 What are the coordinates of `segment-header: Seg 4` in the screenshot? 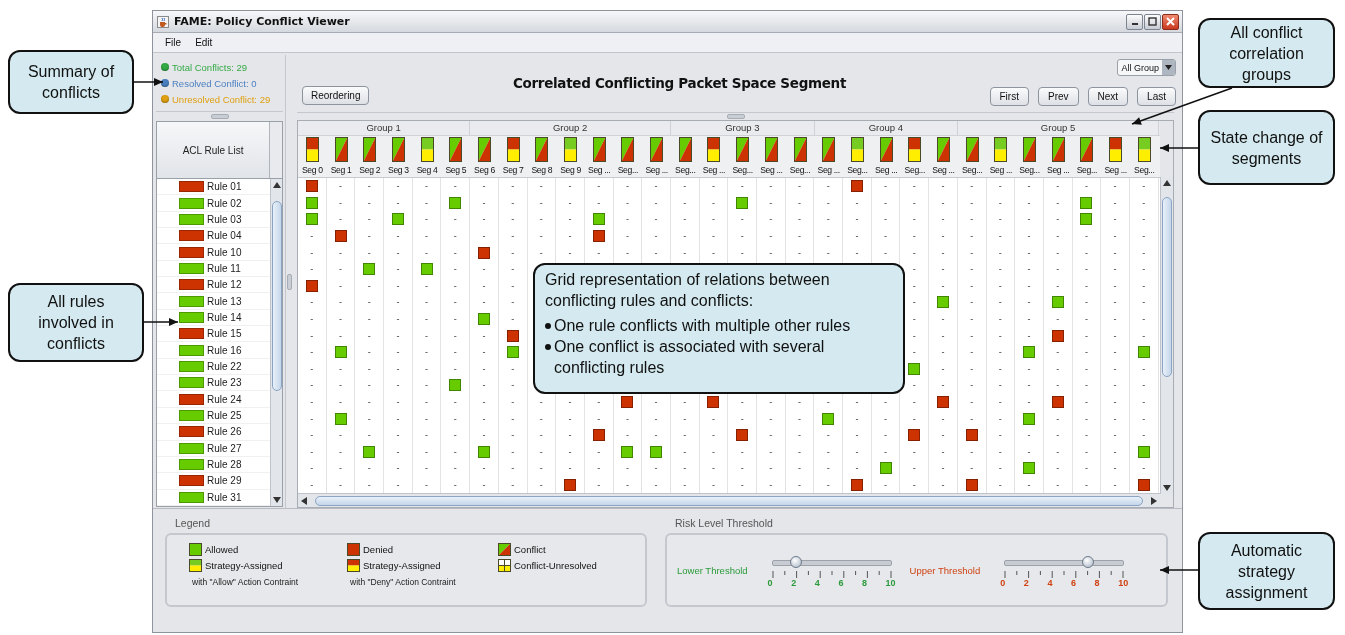 It's located at (427, 169).